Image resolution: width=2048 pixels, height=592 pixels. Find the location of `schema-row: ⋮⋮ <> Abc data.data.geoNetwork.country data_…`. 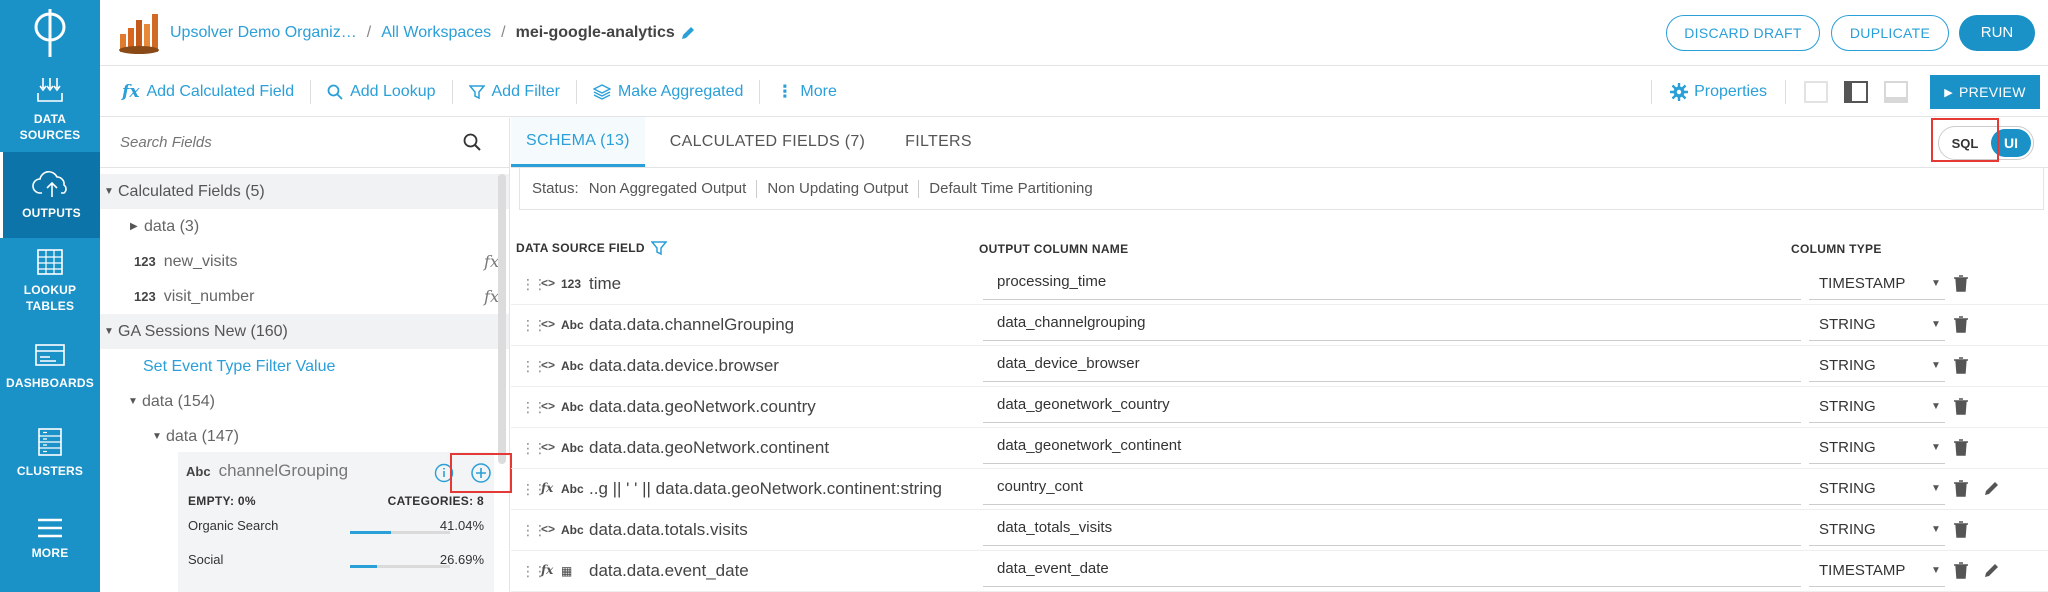

schema-row: ⋮⋮ <> Abc data.data.geoNetwork.country data_… is located at coordinates (1279, 407).